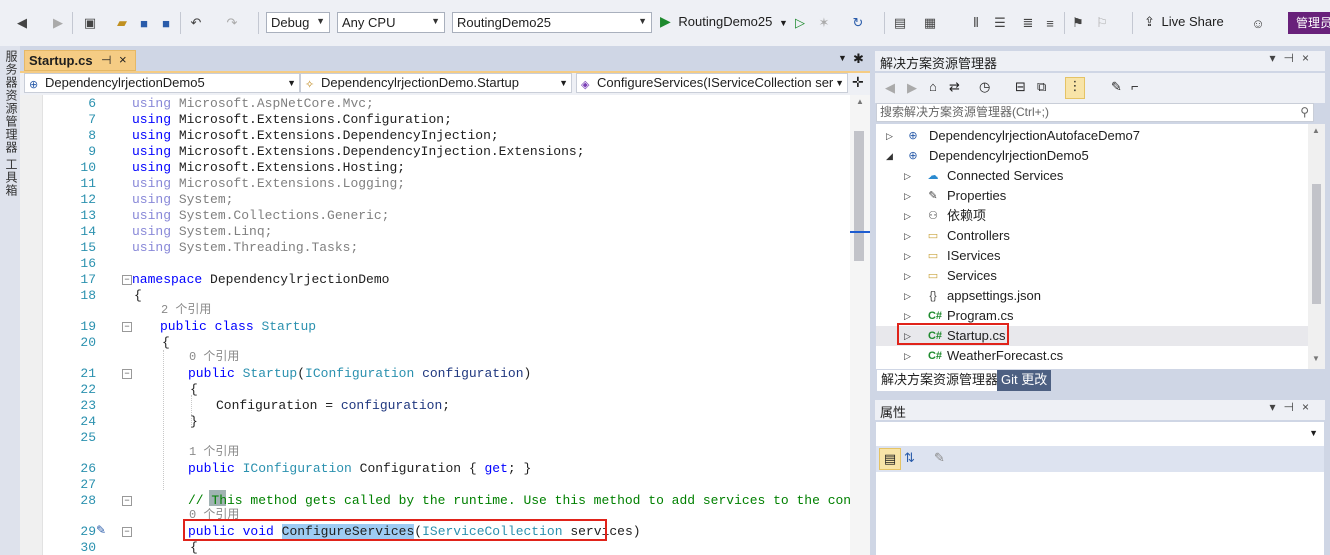  Describe the element at coordinates (196, 23) in the screenshot. I see `undo-icon: ↶` at that location.